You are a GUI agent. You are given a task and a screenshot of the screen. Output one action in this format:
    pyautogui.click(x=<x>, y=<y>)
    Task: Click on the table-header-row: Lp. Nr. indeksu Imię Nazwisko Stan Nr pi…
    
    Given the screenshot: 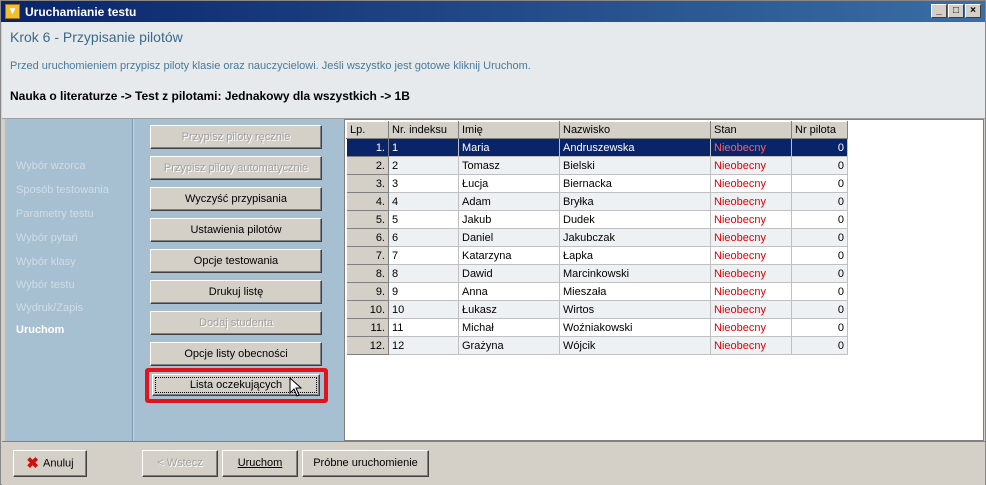 What is the action you would take?
    pyautogui.click(x=597, y=130)
    